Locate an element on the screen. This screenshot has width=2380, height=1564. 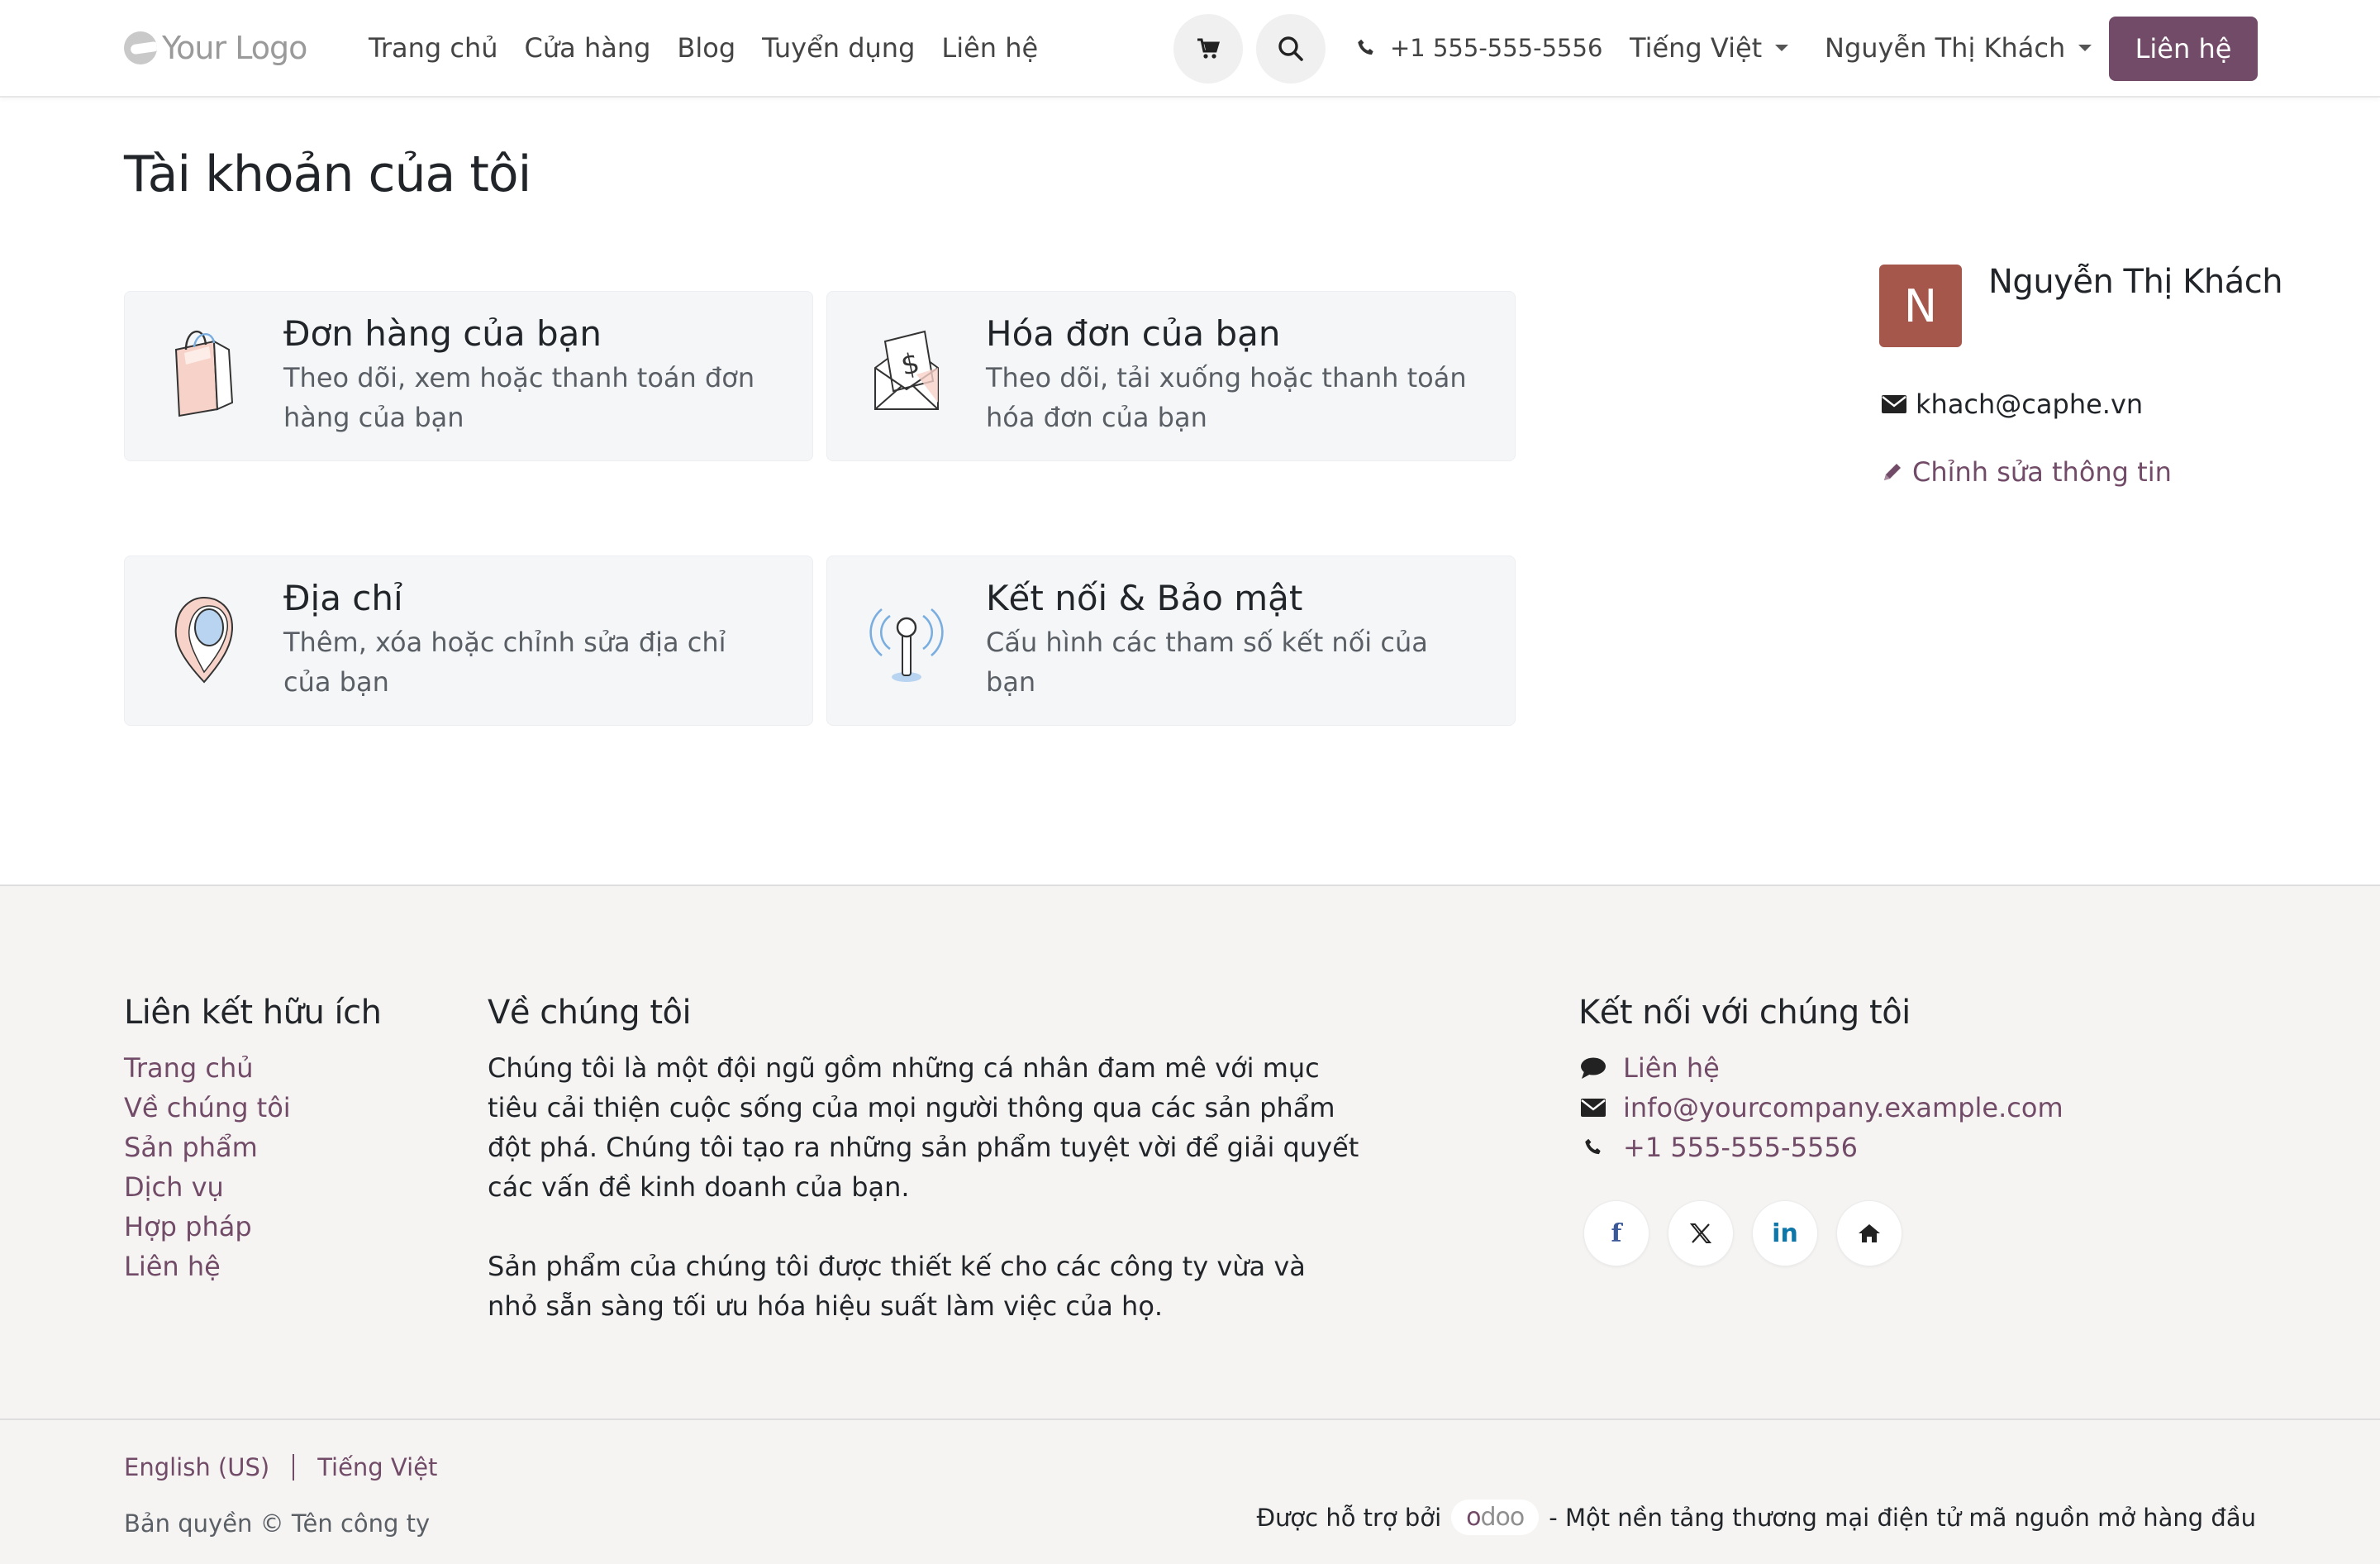
edit-profile-link: Chỉnh sửa thông tin is located at coordinates (2026, 472).